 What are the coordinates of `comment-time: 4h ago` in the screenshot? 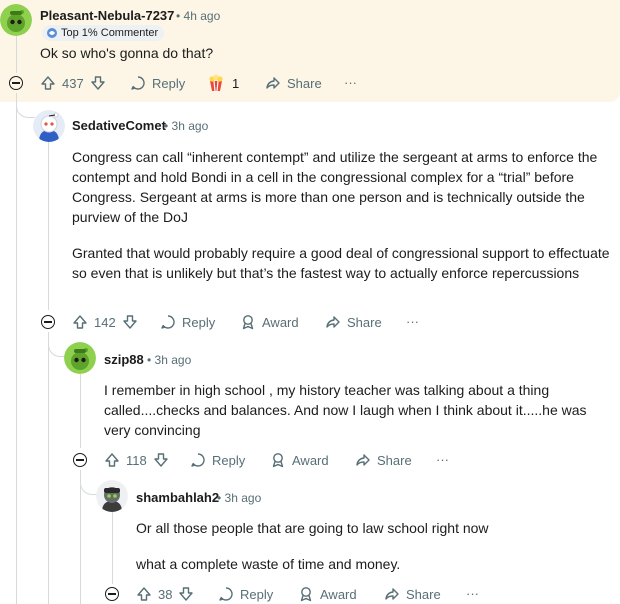 It's located at (202, 16).